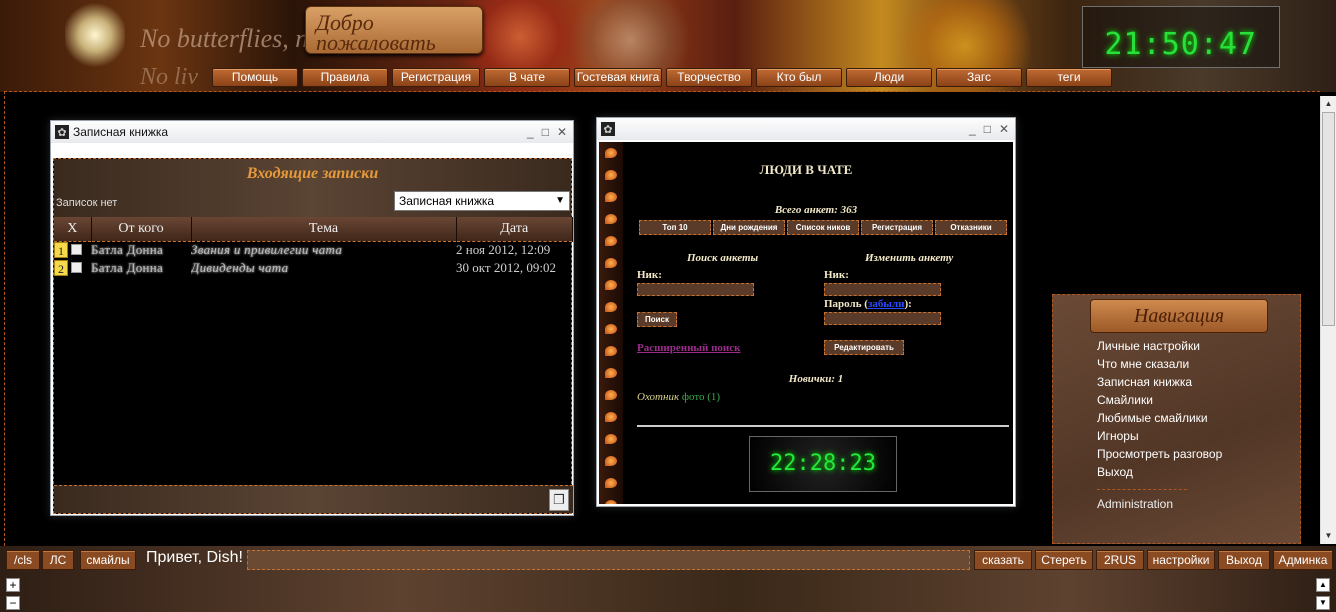 The height and width of the screenshot is (612, 1336). I want to click on edit-button: Редактировать, so click(864, 347).